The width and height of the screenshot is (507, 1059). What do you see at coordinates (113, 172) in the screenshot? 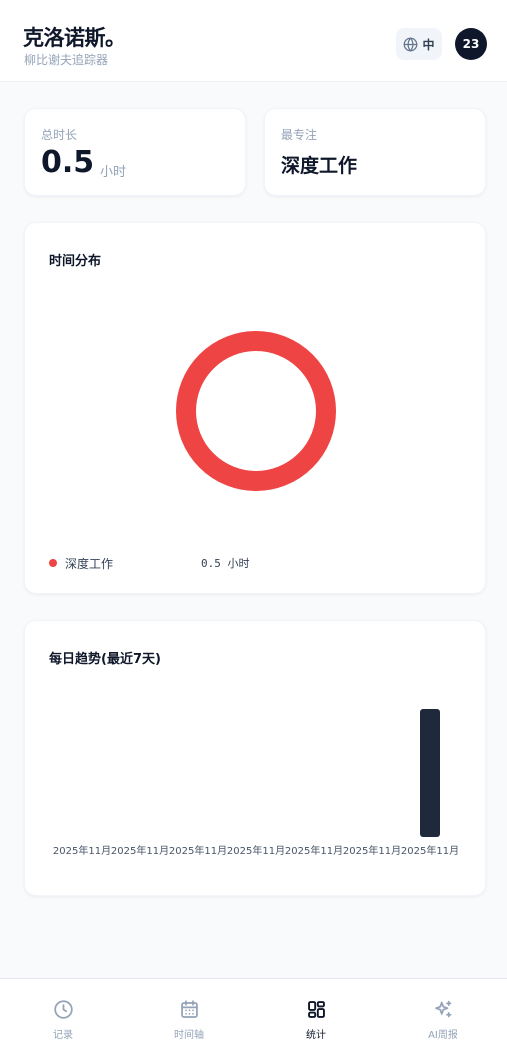
I see `total-time-unit: 小时` at bounding box center [113, 172].